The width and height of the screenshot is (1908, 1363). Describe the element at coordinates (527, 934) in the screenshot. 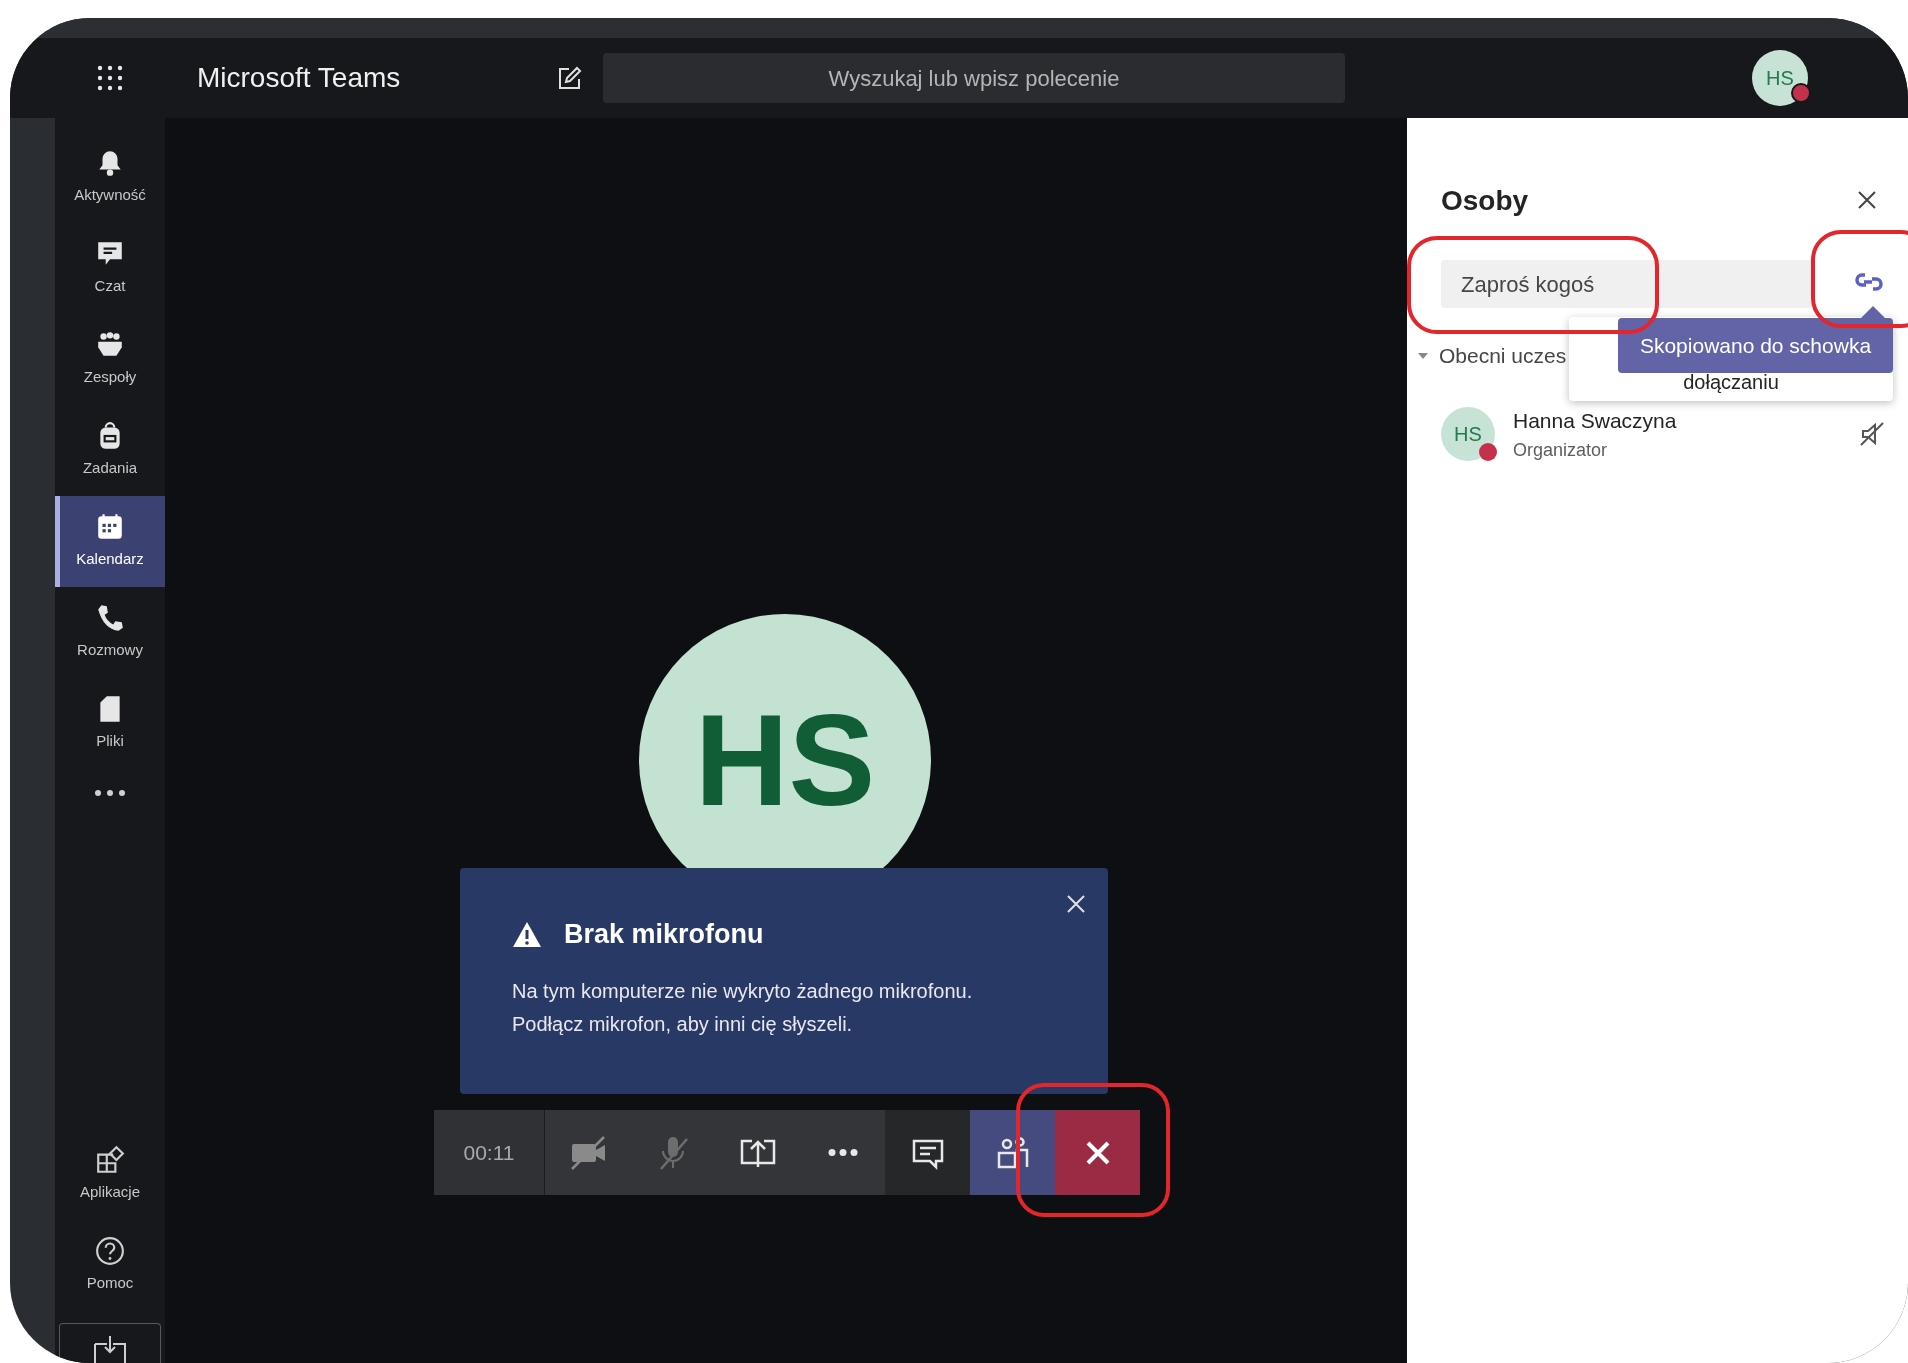

I see `warning-icon` at that location.